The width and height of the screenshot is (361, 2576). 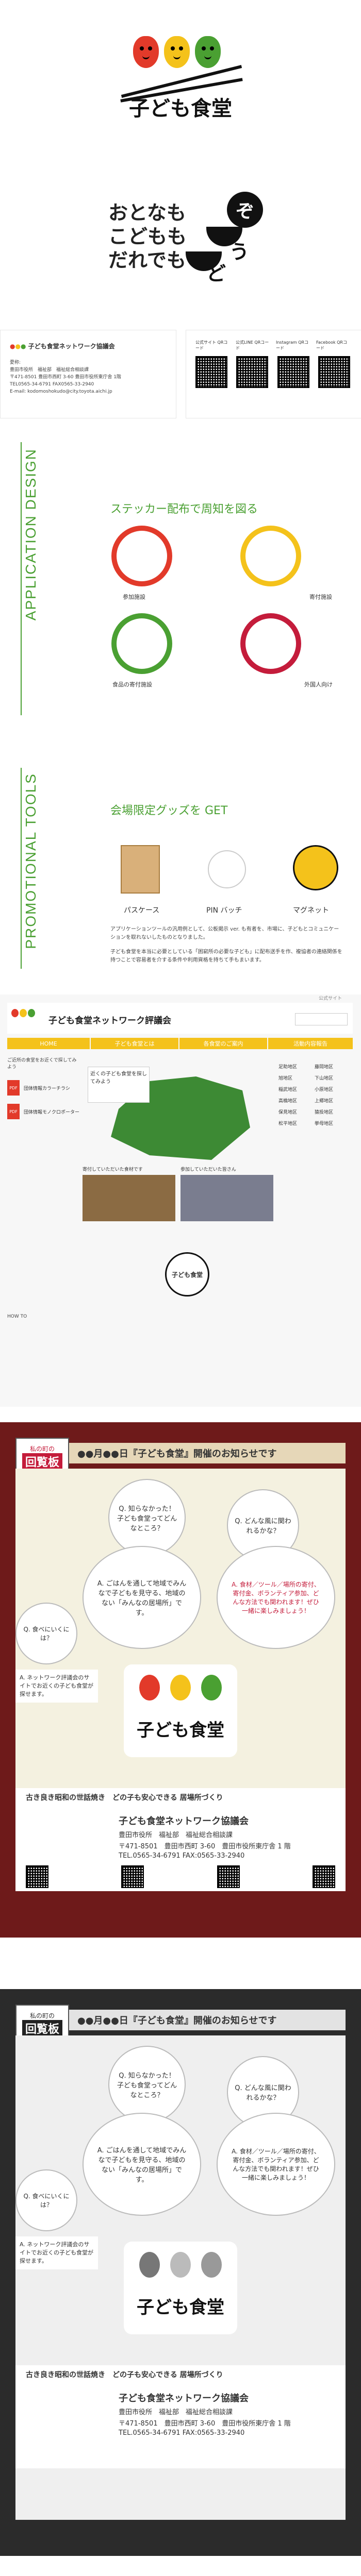 I want to click on sticker-label: 寄付施設, so click(x=320, y=597).